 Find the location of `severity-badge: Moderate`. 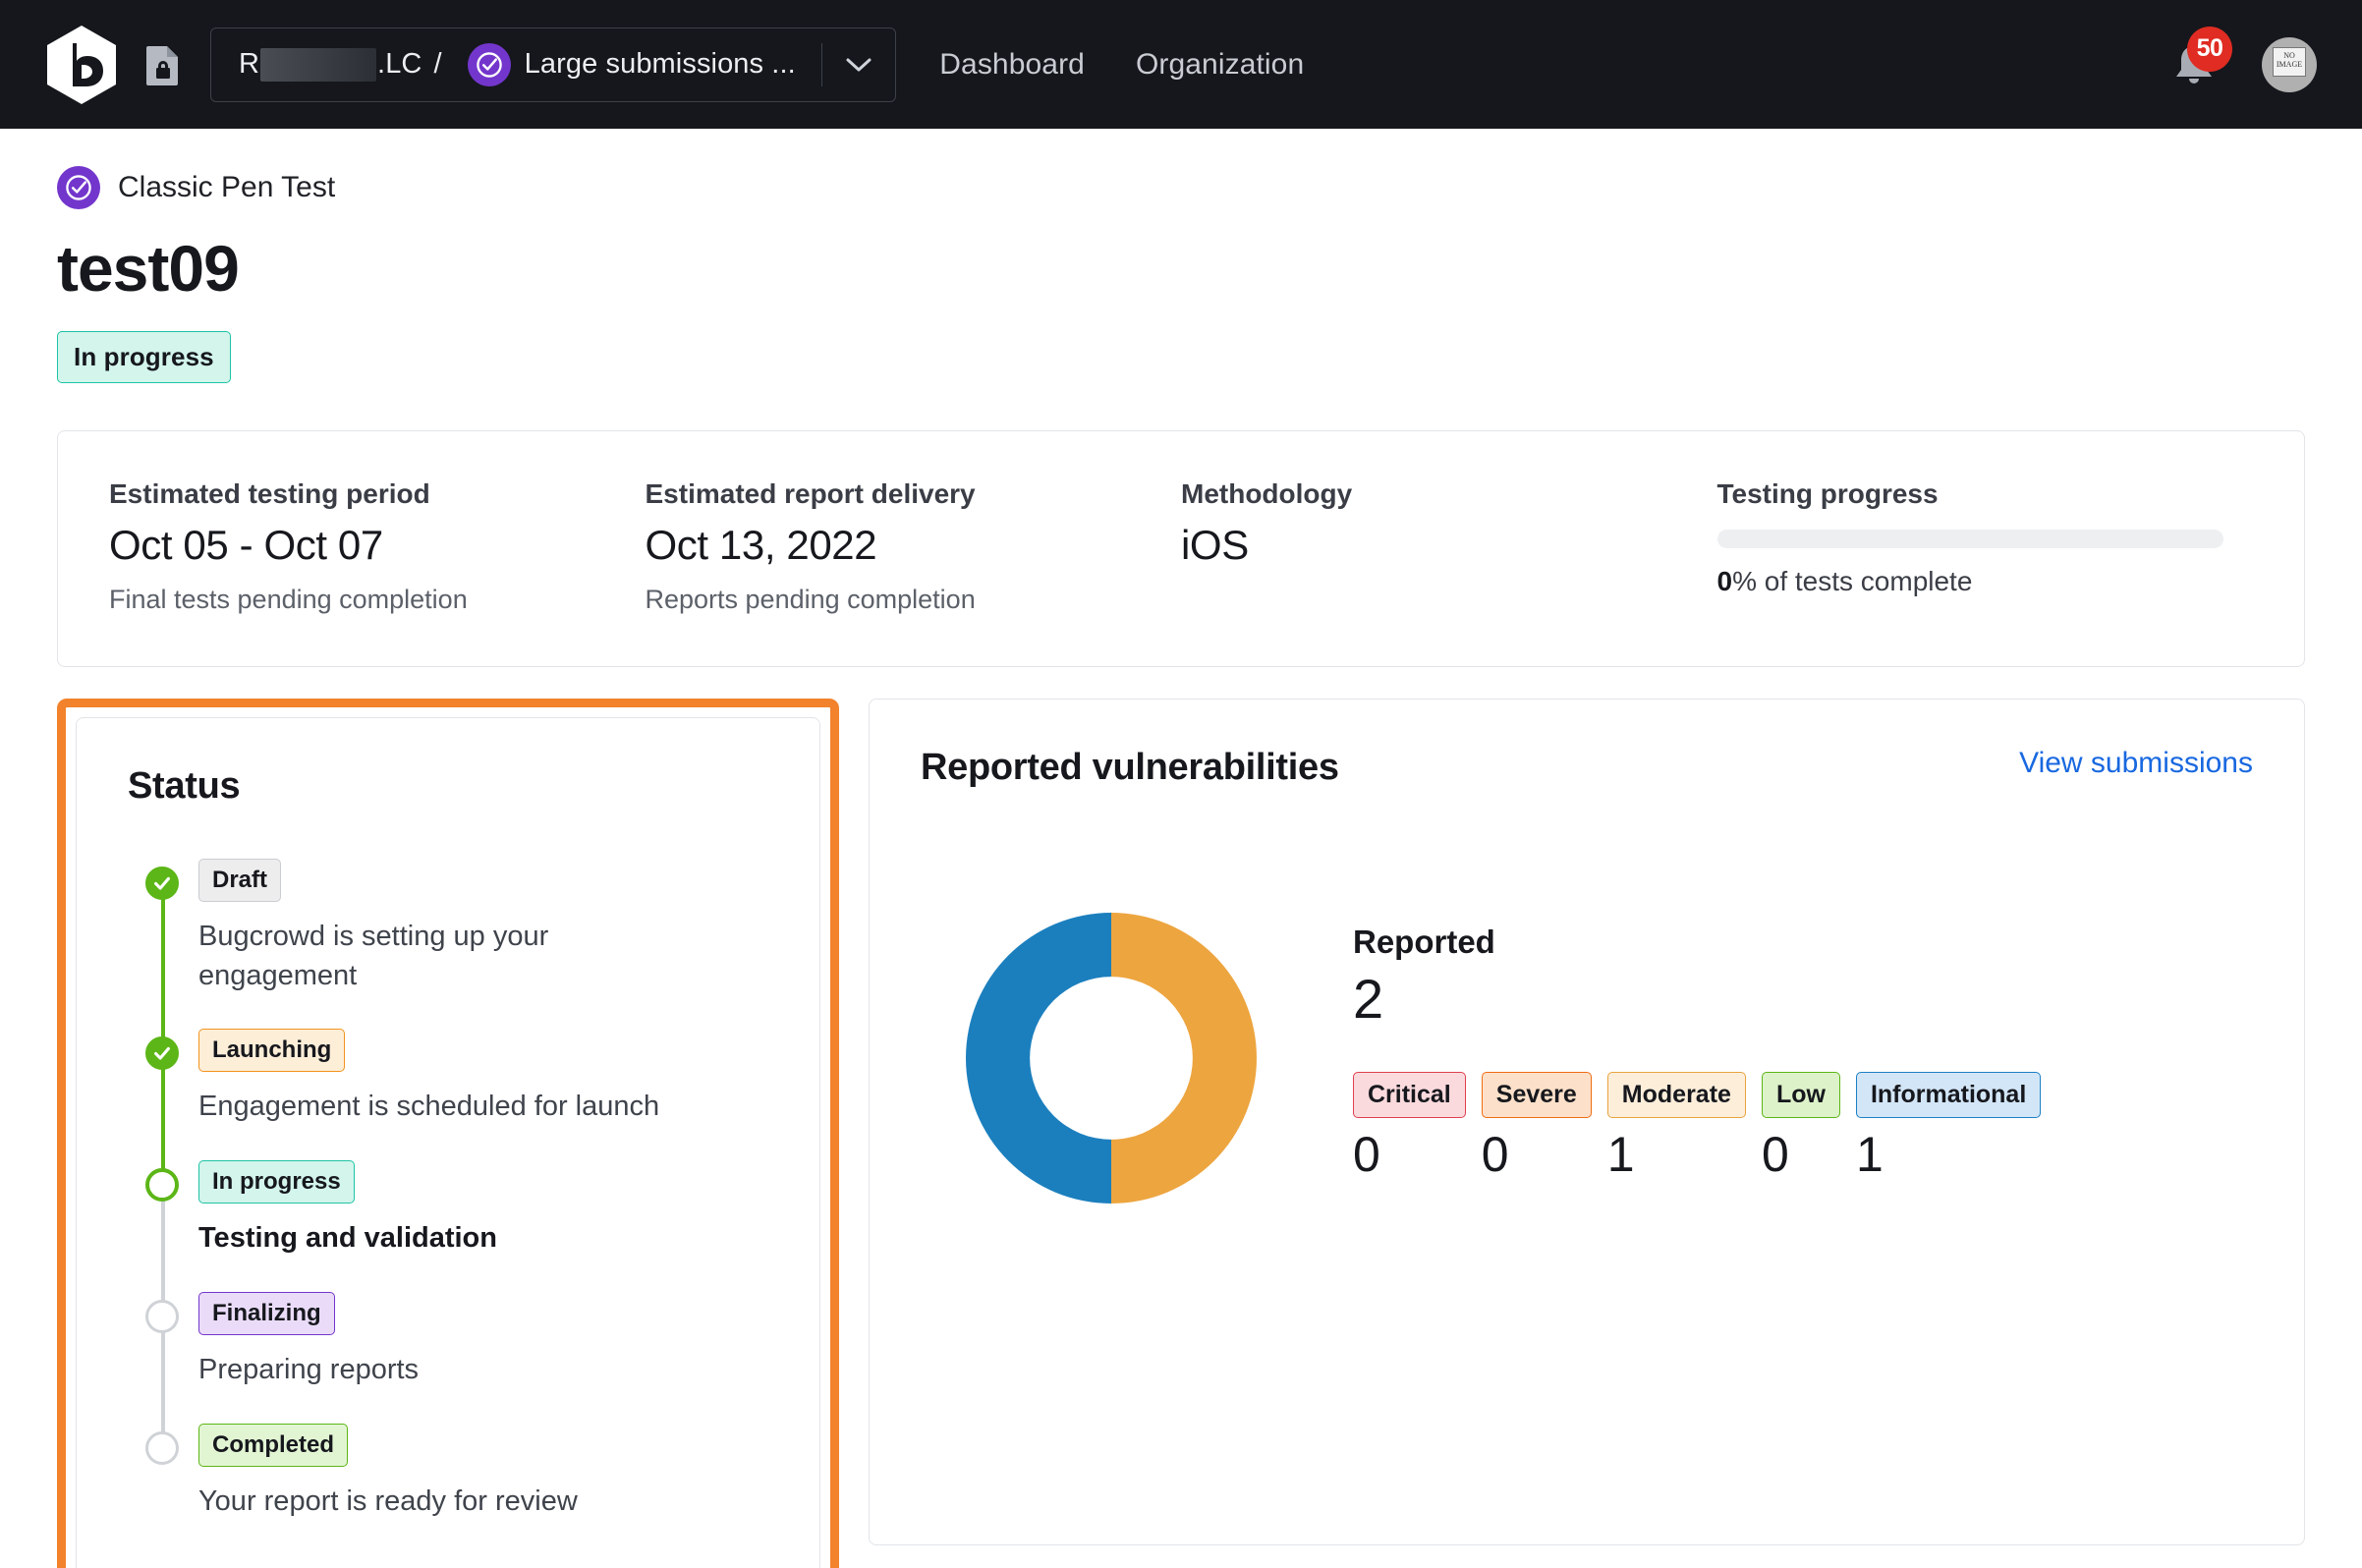

severity-badge: Moderate is located at coordinates (1676, 1095).